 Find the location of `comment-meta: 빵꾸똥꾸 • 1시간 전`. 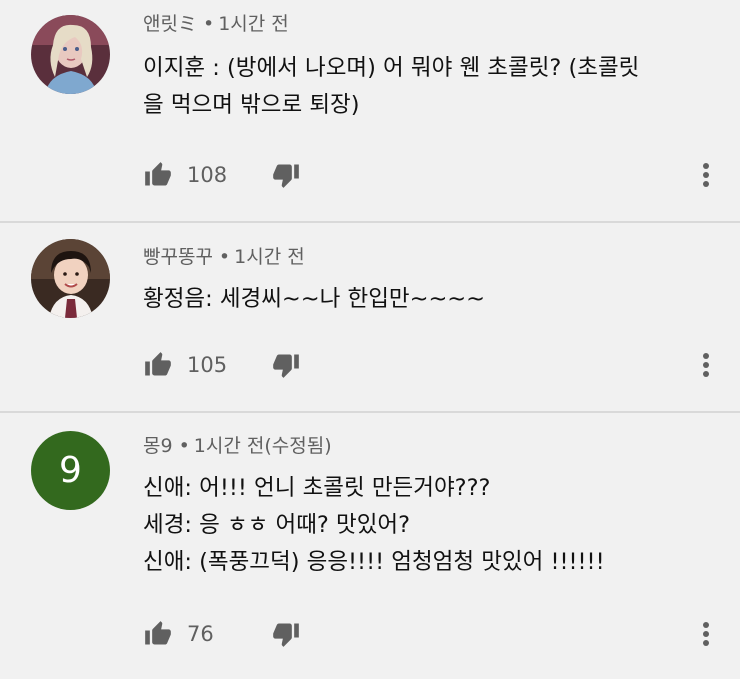

comment-meta: 빵꾸똥꾸 • 1시간 전 is located at coordinates (224, 255).